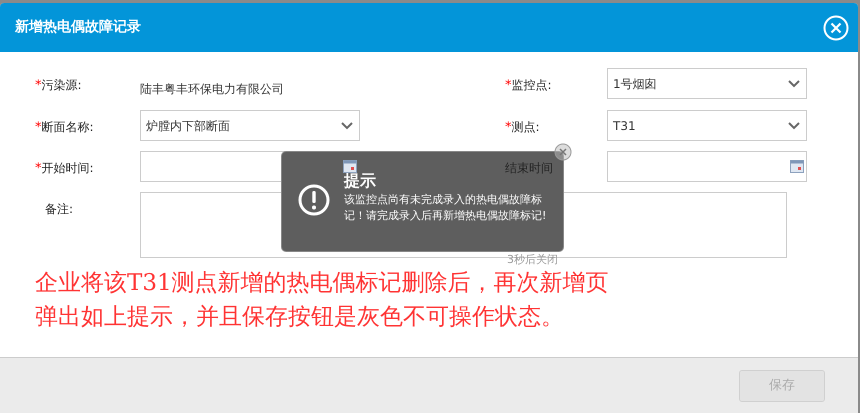 This screenshot has width=860, height=413. What do you see at coordinates (59, 209) in the screenshot?
I see `field-label: 备注:` at bounding box center [59, 209].